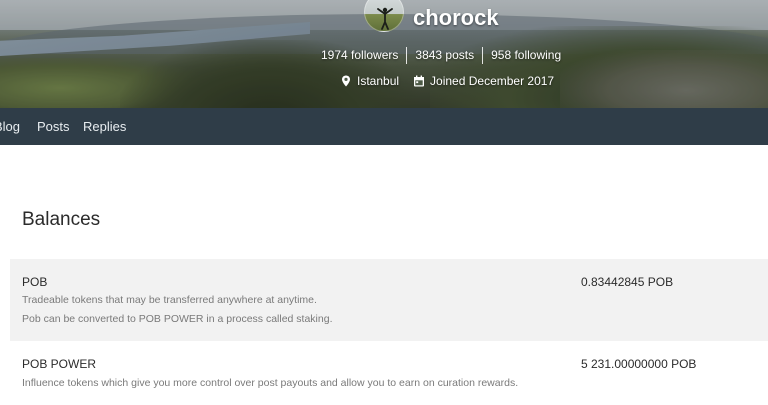  Describe the element at coordinates (627, 282) in the screenshot. I see `balance-amount: 0.83442845 POB` at that location.